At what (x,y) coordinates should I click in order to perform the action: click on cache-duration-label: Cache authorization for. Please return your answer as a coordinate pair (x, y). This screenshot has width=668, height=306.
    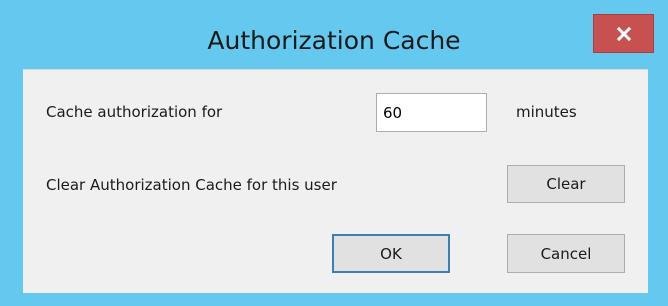
    Looking at the image, I should click on (134, 112).